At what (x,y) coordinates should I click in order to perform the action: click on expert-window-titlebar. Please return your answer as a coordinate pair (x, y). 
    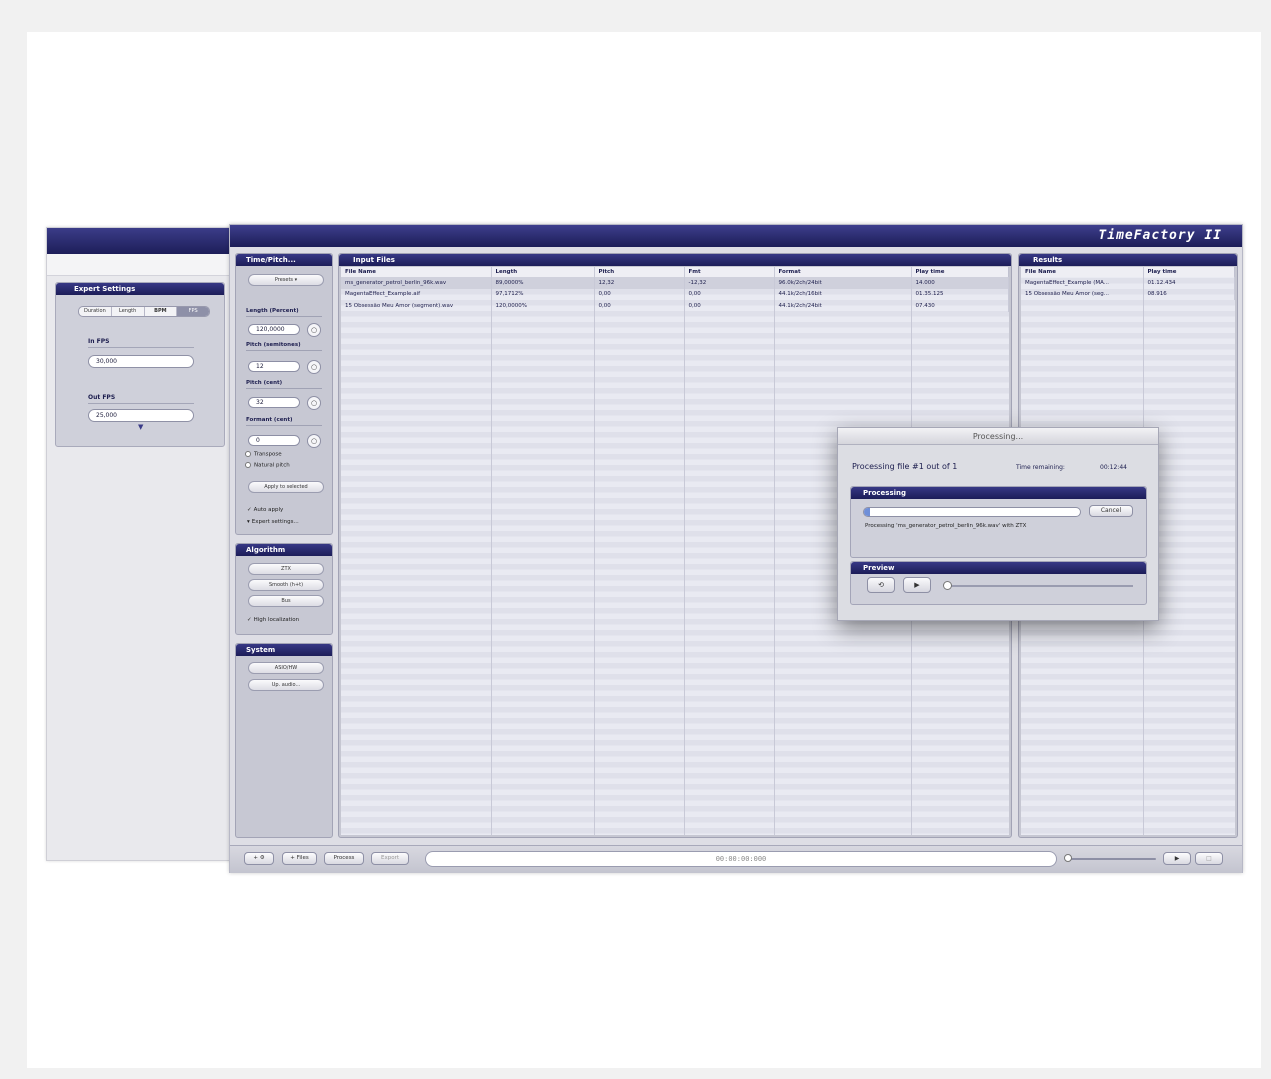
    Looking at the image, I should click on (141, 241).